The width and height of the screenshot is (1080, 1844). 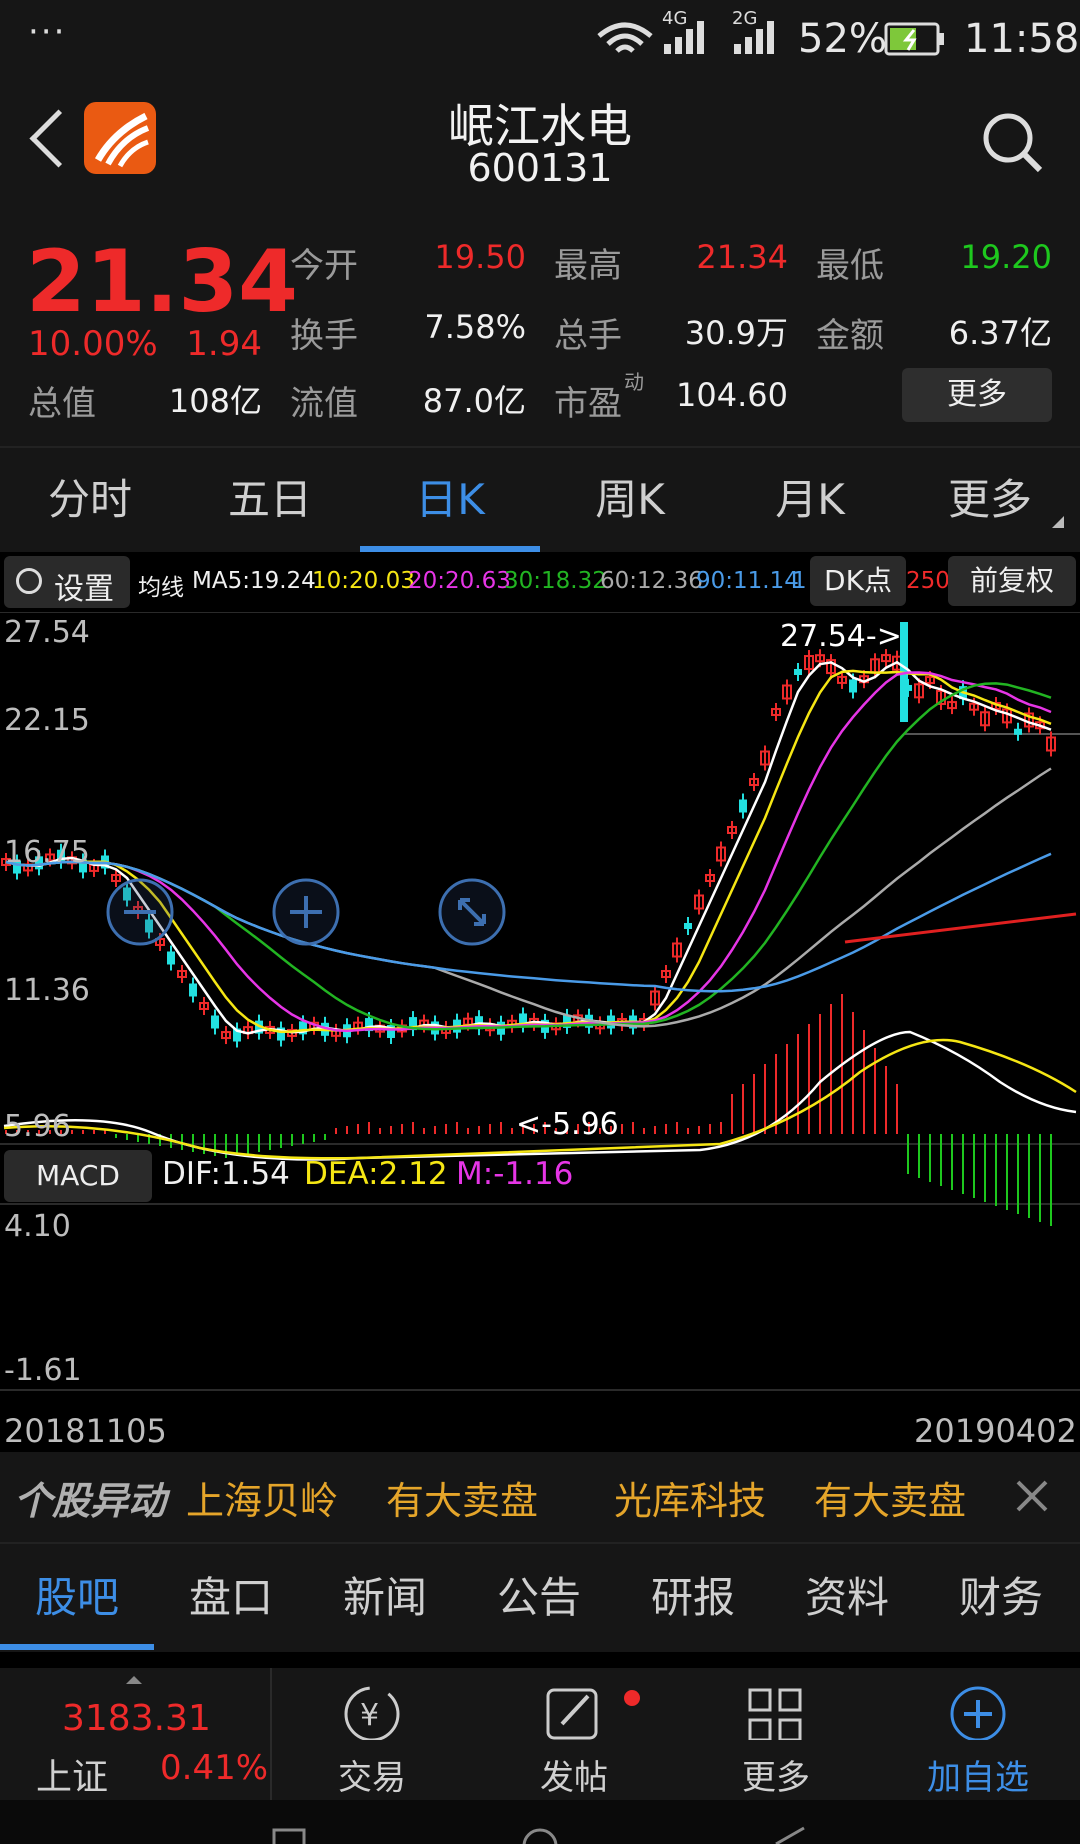 I want to click on ma20-value: 20:20.63, so click(x=459, y=581).